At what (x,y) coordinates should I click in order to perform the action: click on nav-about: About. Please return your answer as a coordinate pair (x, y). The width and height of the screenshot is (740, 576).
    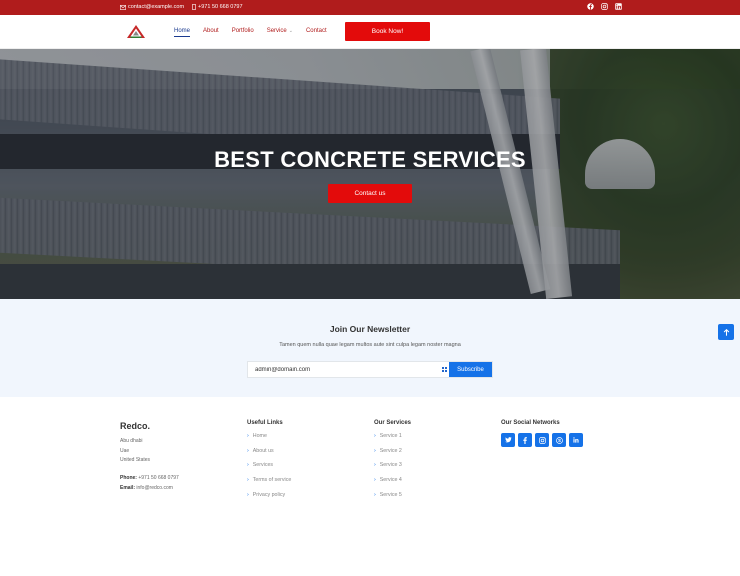
    Looking at the image, I should click on (211, 32).